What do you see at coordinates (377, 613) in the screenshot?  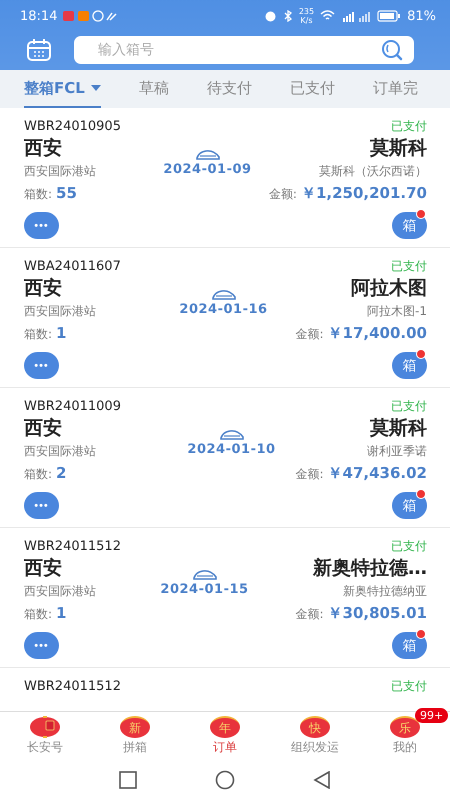 I see `amount-value: ￥30,805.01` at bounding box center [377, 613].